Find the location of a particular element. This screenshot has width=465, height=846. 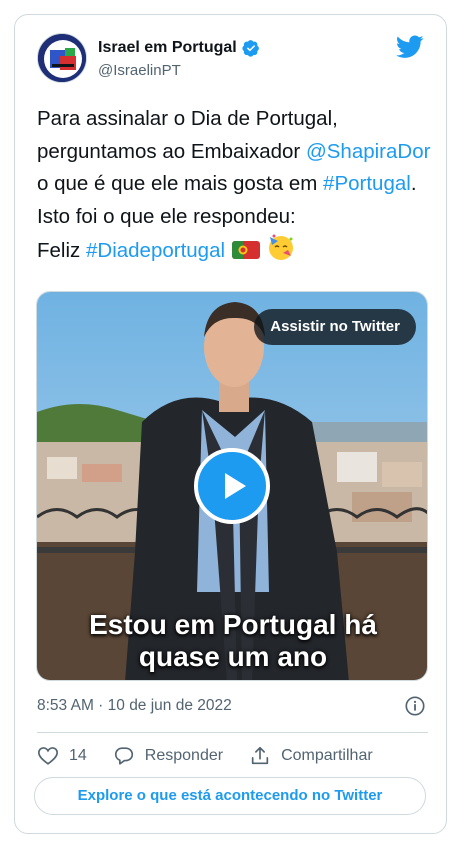

mention-link: @ShapiraDor is located at coordinates (368, 151).